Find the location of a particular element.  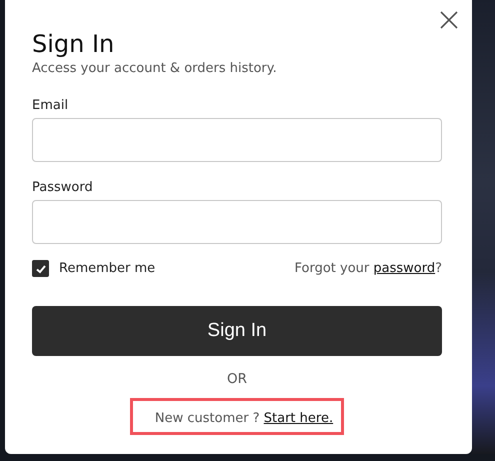

checkbox is located at coordinates (40, 268).